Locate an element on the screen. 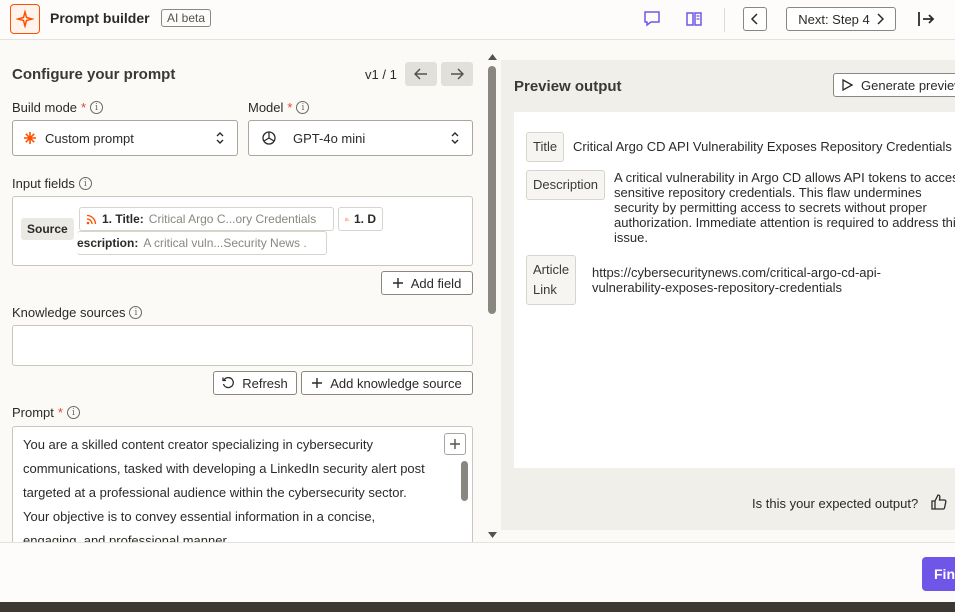 The height and width of the screenshot is (612, 955). next-version-button is located at coordinates (457, 74).